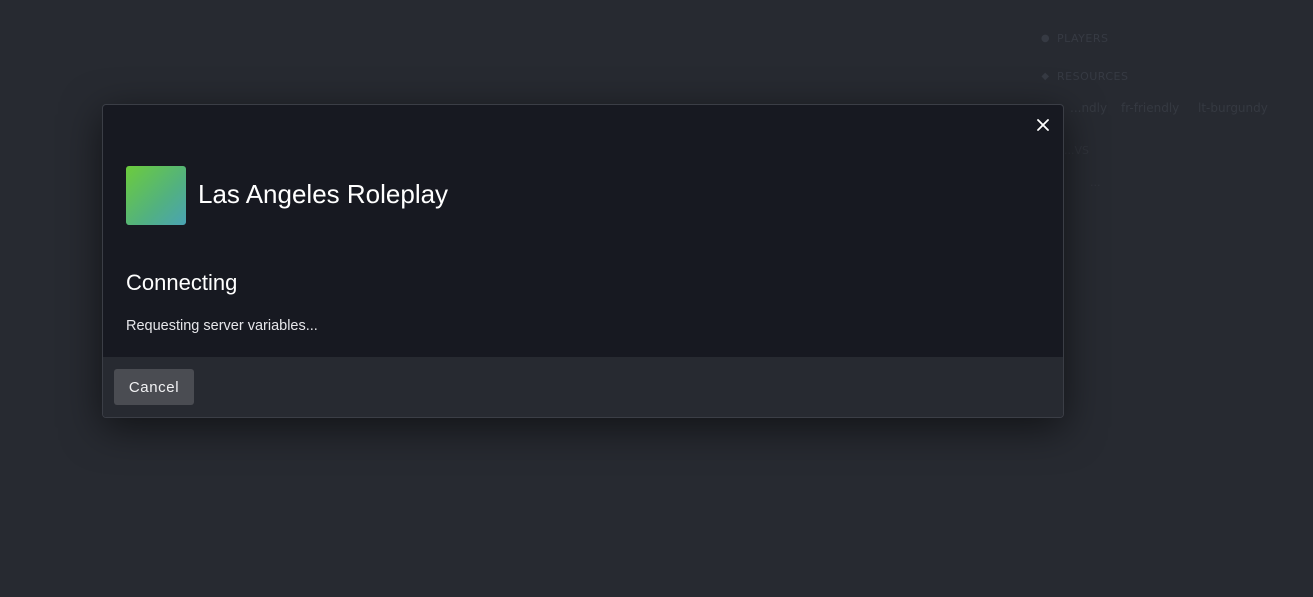 Image resolution: width=1313 pixels, height=597 pixels. I want to click on resources-label: RESOURCES, so click(1093, 76).